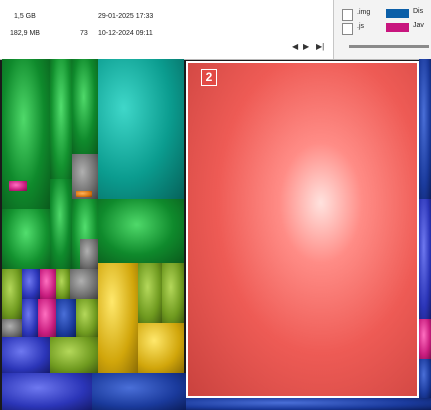 The height and width of the screenshot is (410, 431). I want to click on last-page-button: ▶|, so click(320, 46).